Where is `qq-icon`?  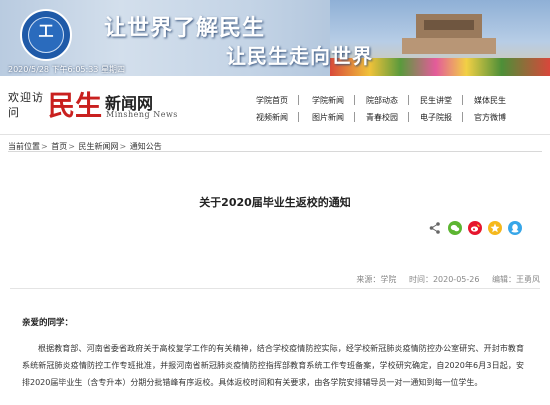 qq-icon is located at coordinates (515, 228).